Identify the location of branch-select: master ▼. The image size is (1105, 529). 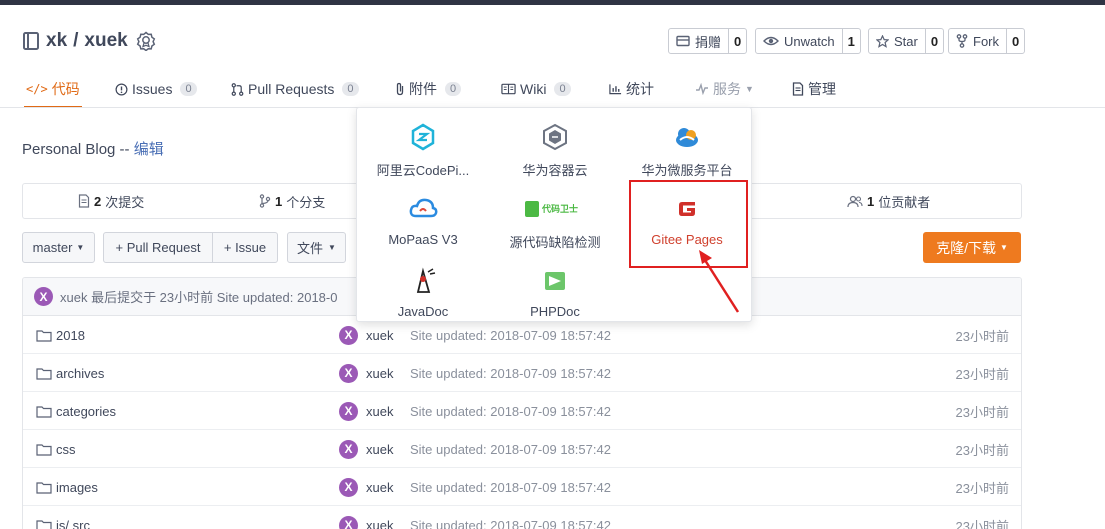
(58, 247).